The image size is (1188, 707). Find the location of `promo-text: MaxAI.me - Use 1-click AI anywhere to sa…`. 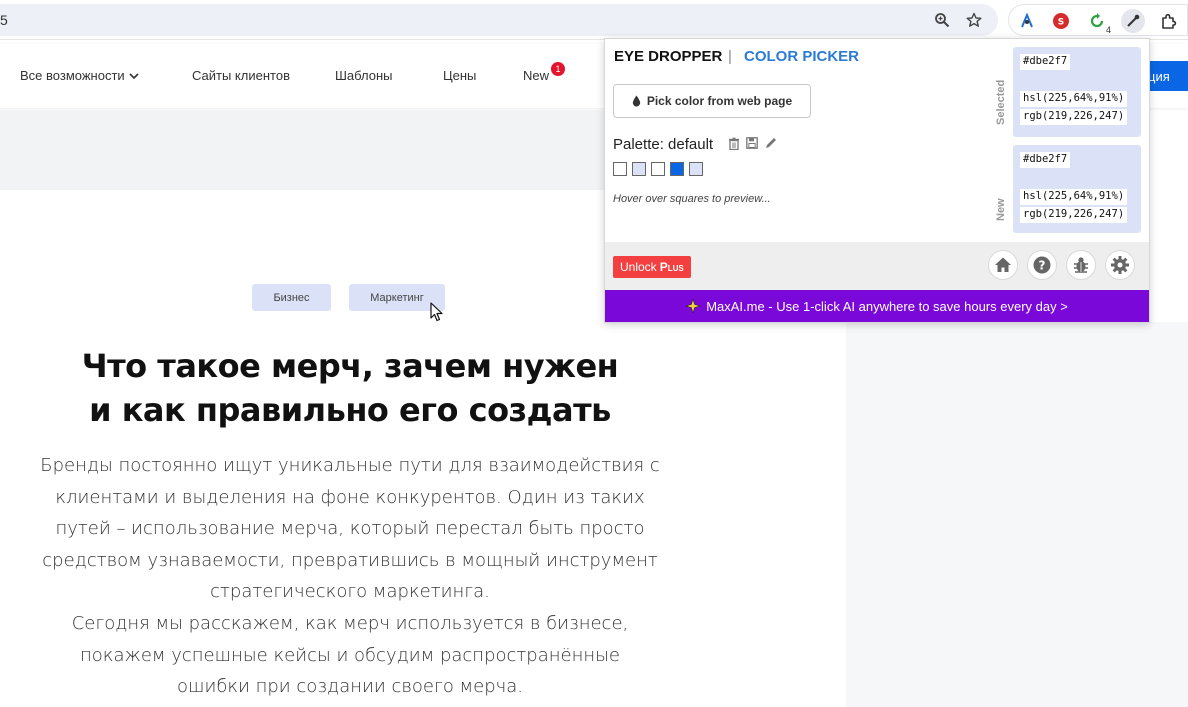

promo-text: MaxAI.me - Use 1-click AI anywhere to sa… is located at coordinates (887, 306).